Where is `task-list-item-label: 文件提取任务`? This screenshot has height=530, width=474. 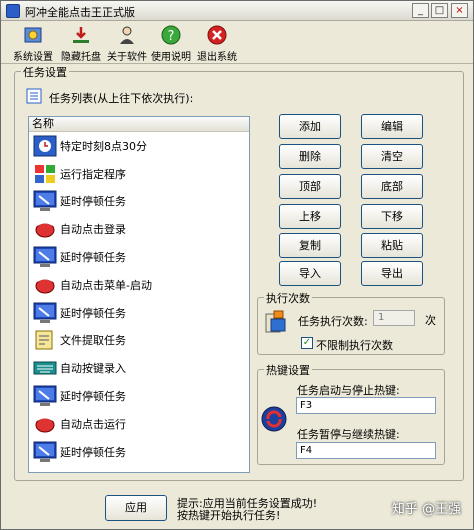 task-list-item-label: 文件提取任务 is located at coordinates (93, 341).